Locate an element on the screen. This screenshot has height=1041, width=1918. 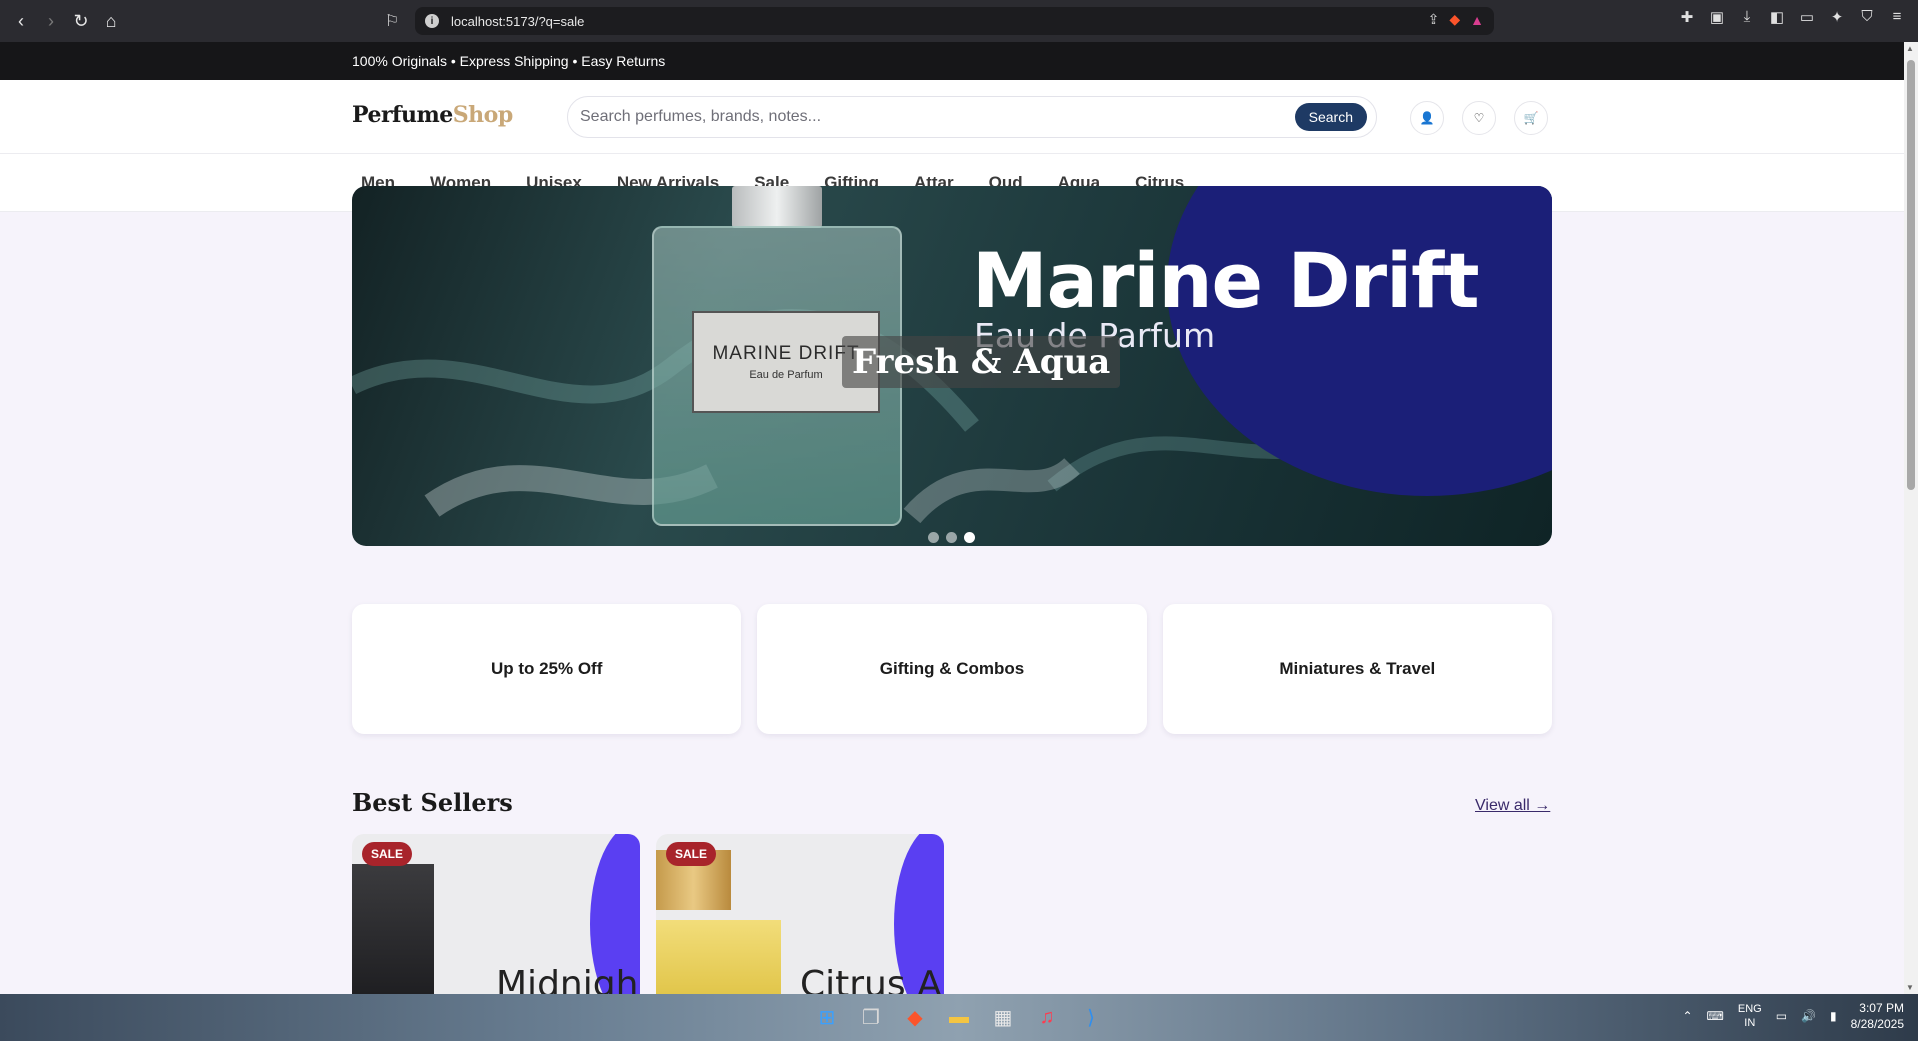
promo-label: Up to 25% Off is located at coordinates (546, 668).